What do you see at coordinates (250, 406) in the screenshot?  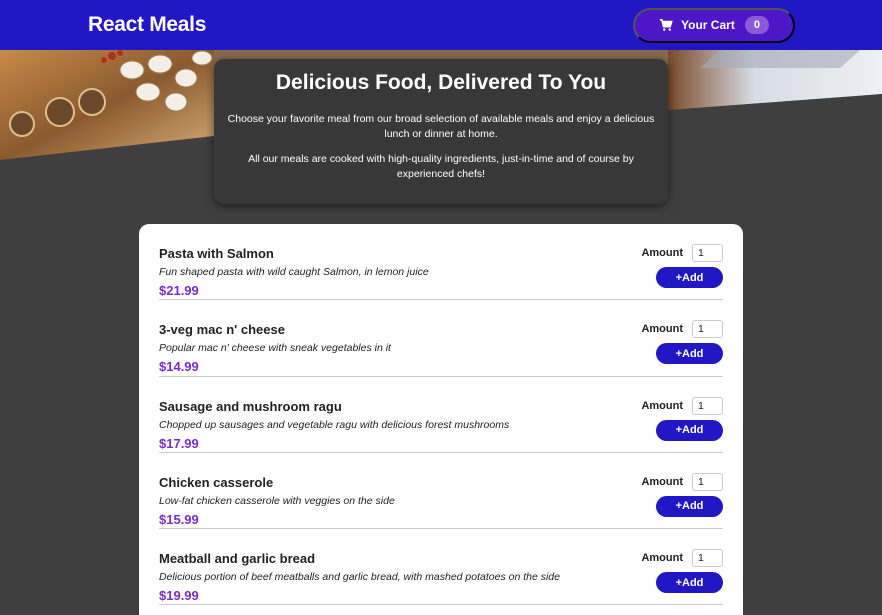 I see `meal-name: Sausage and mushroom ragu` at bounding box center [250, 406].